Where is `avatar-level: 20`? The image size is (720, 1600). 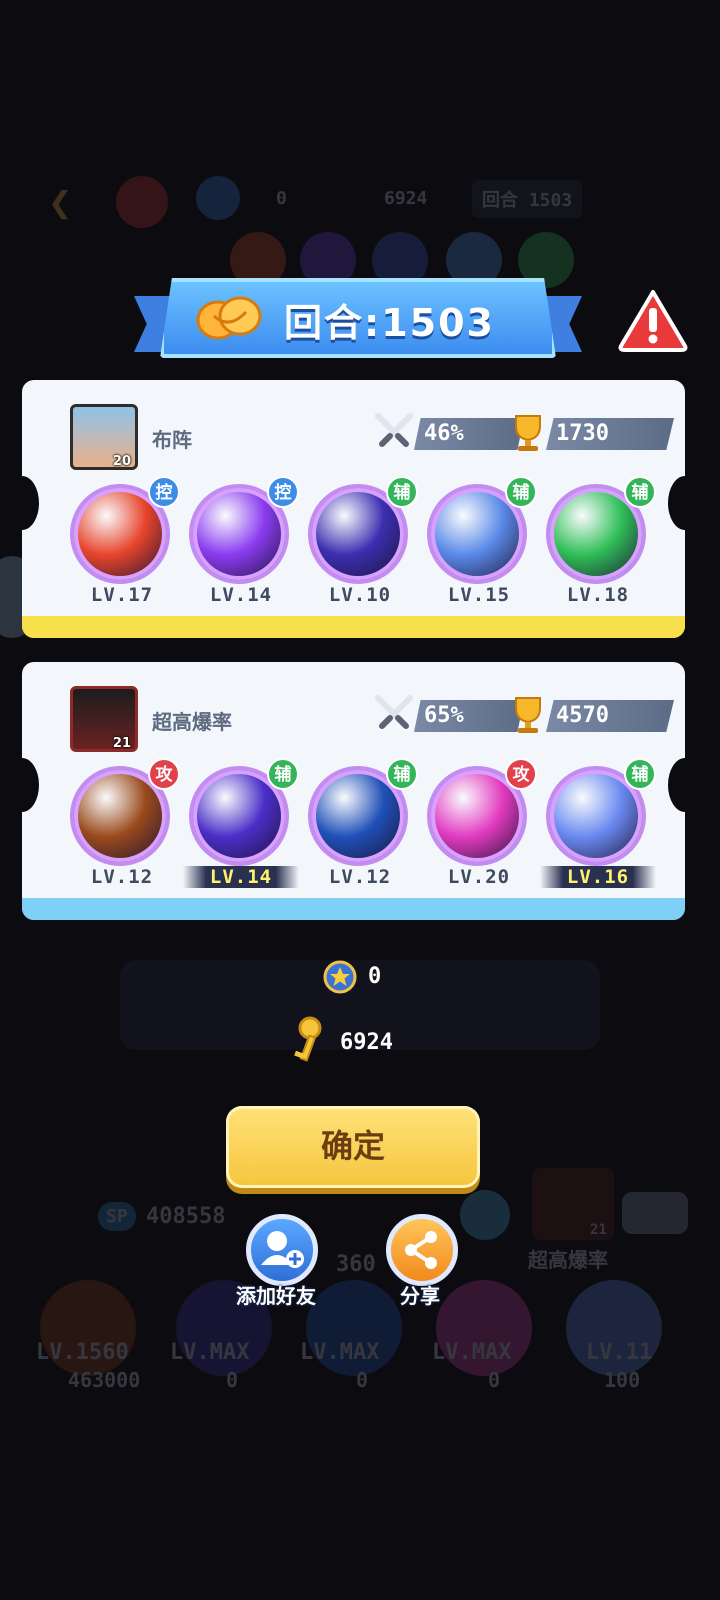
avatar-level: 20 is located at coordinates (121, 461).